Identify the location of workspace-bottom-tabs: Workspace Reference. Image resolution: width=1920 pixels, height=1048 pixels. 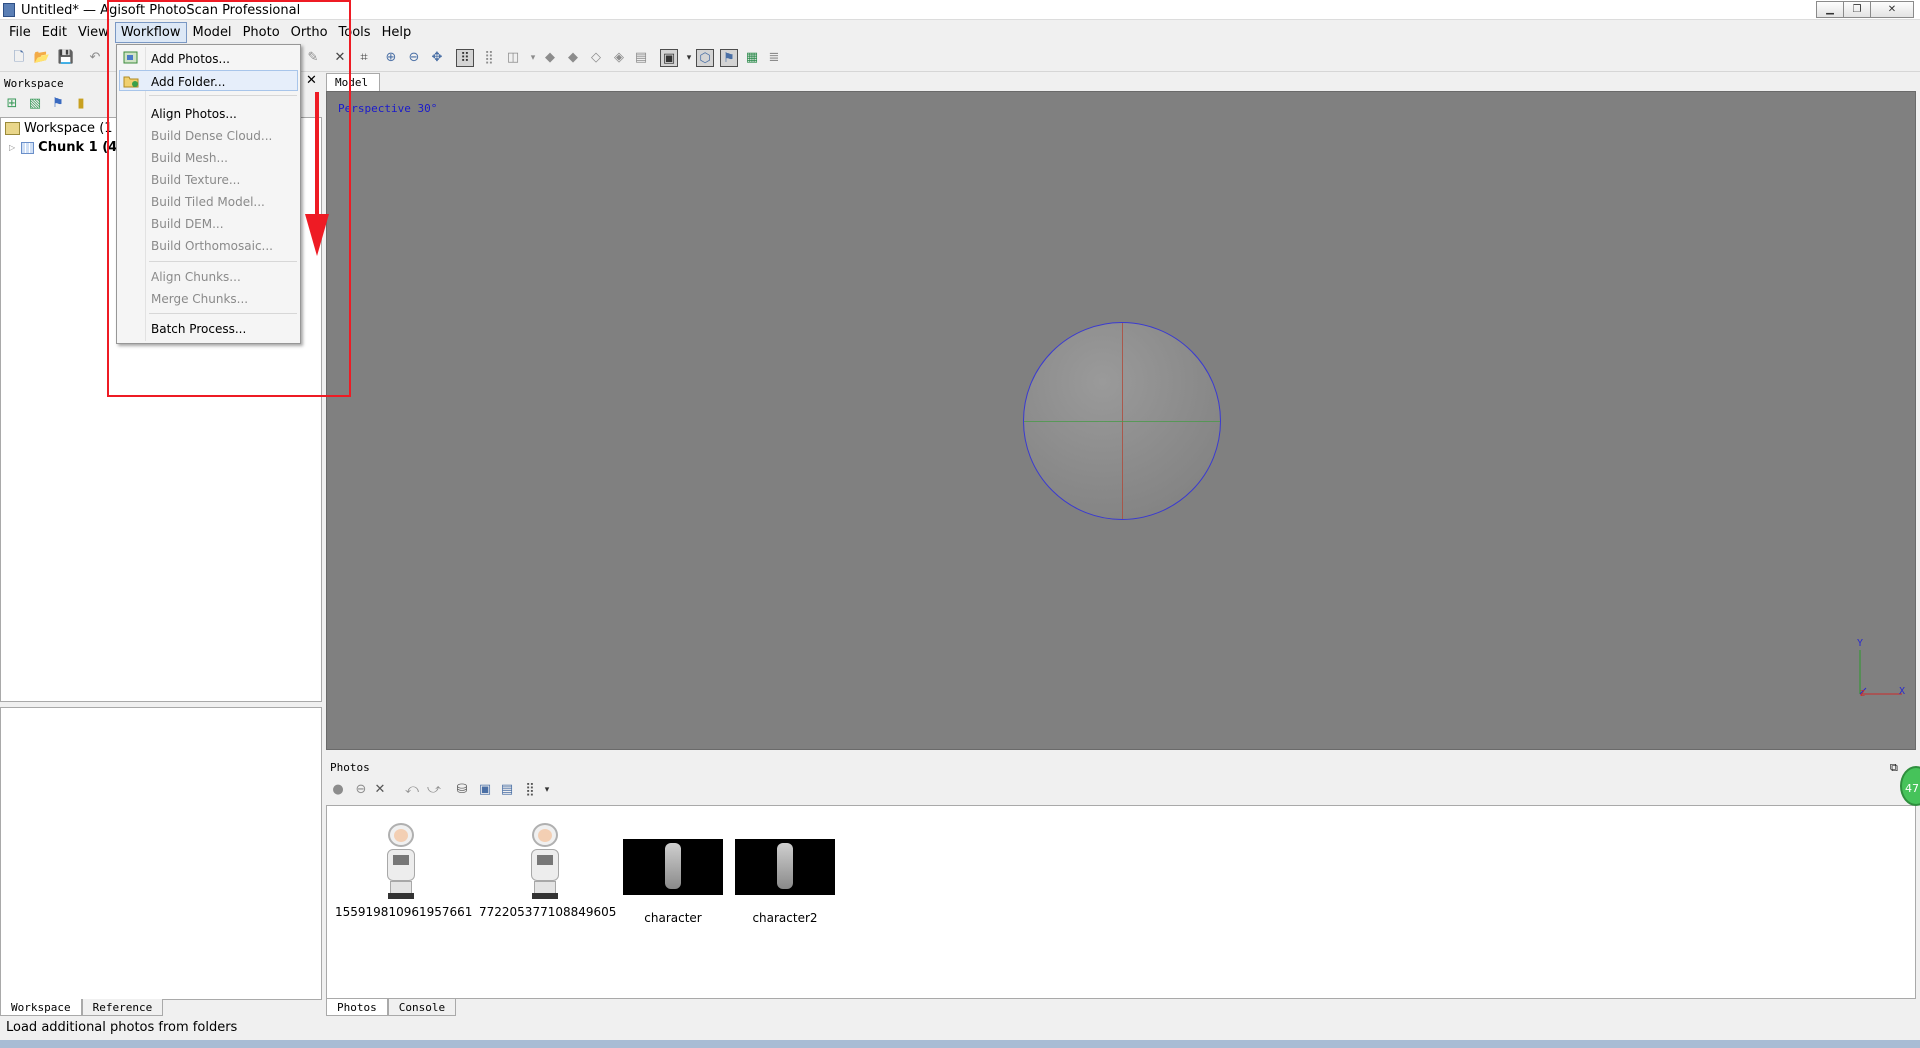
(82, 1007).